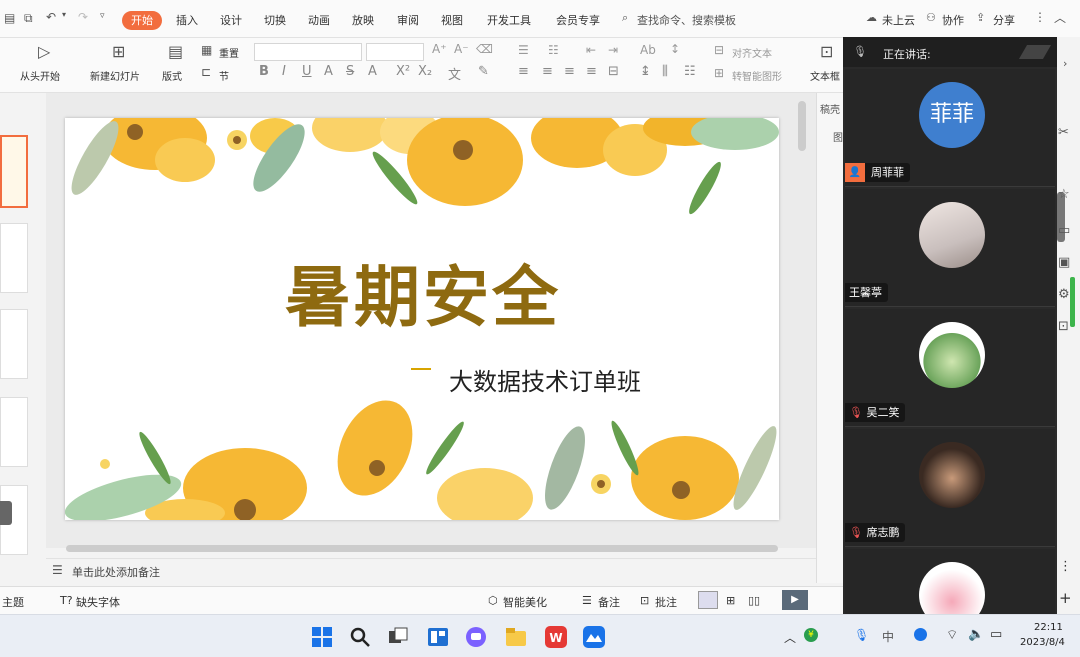 This screenshot has height=657, width=1080. What do you see at coordinates (1065, 566) in the screenshot?
I see `more-options-icon: ⋮` at bounding box center [1065, 566].